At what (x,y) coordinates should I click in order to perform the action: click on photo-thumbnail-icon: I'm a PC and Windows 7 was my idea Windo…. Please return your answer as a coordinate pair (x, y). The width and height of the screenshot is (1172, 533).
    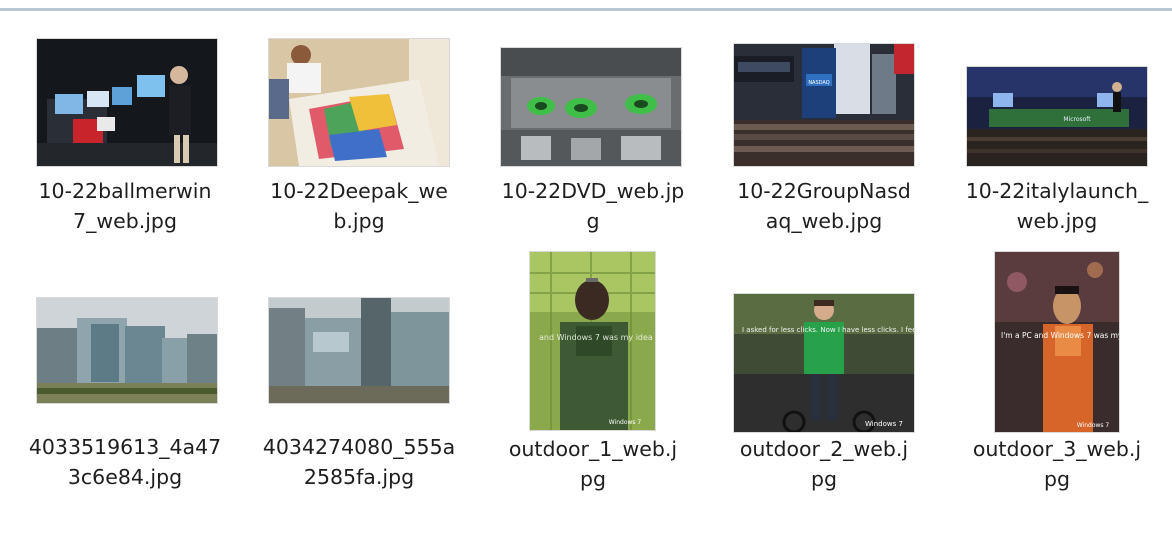
    Looking at the image, I should click on (1057, 342).